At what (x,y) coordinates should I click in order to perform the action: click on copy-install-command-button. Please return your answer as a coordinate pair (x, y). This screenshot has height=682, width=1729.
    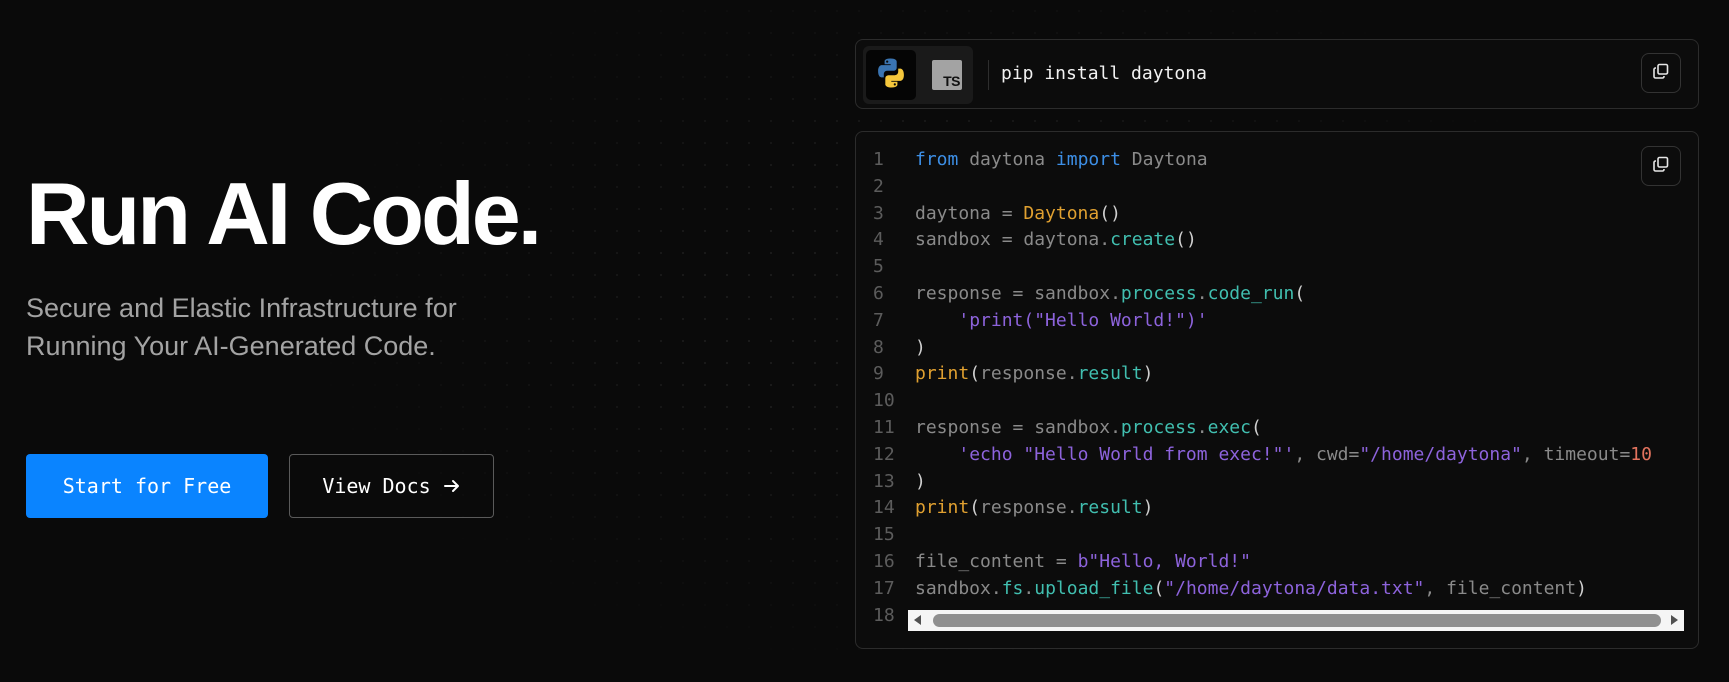
    Looking at the image, I should click on (1661, 73).